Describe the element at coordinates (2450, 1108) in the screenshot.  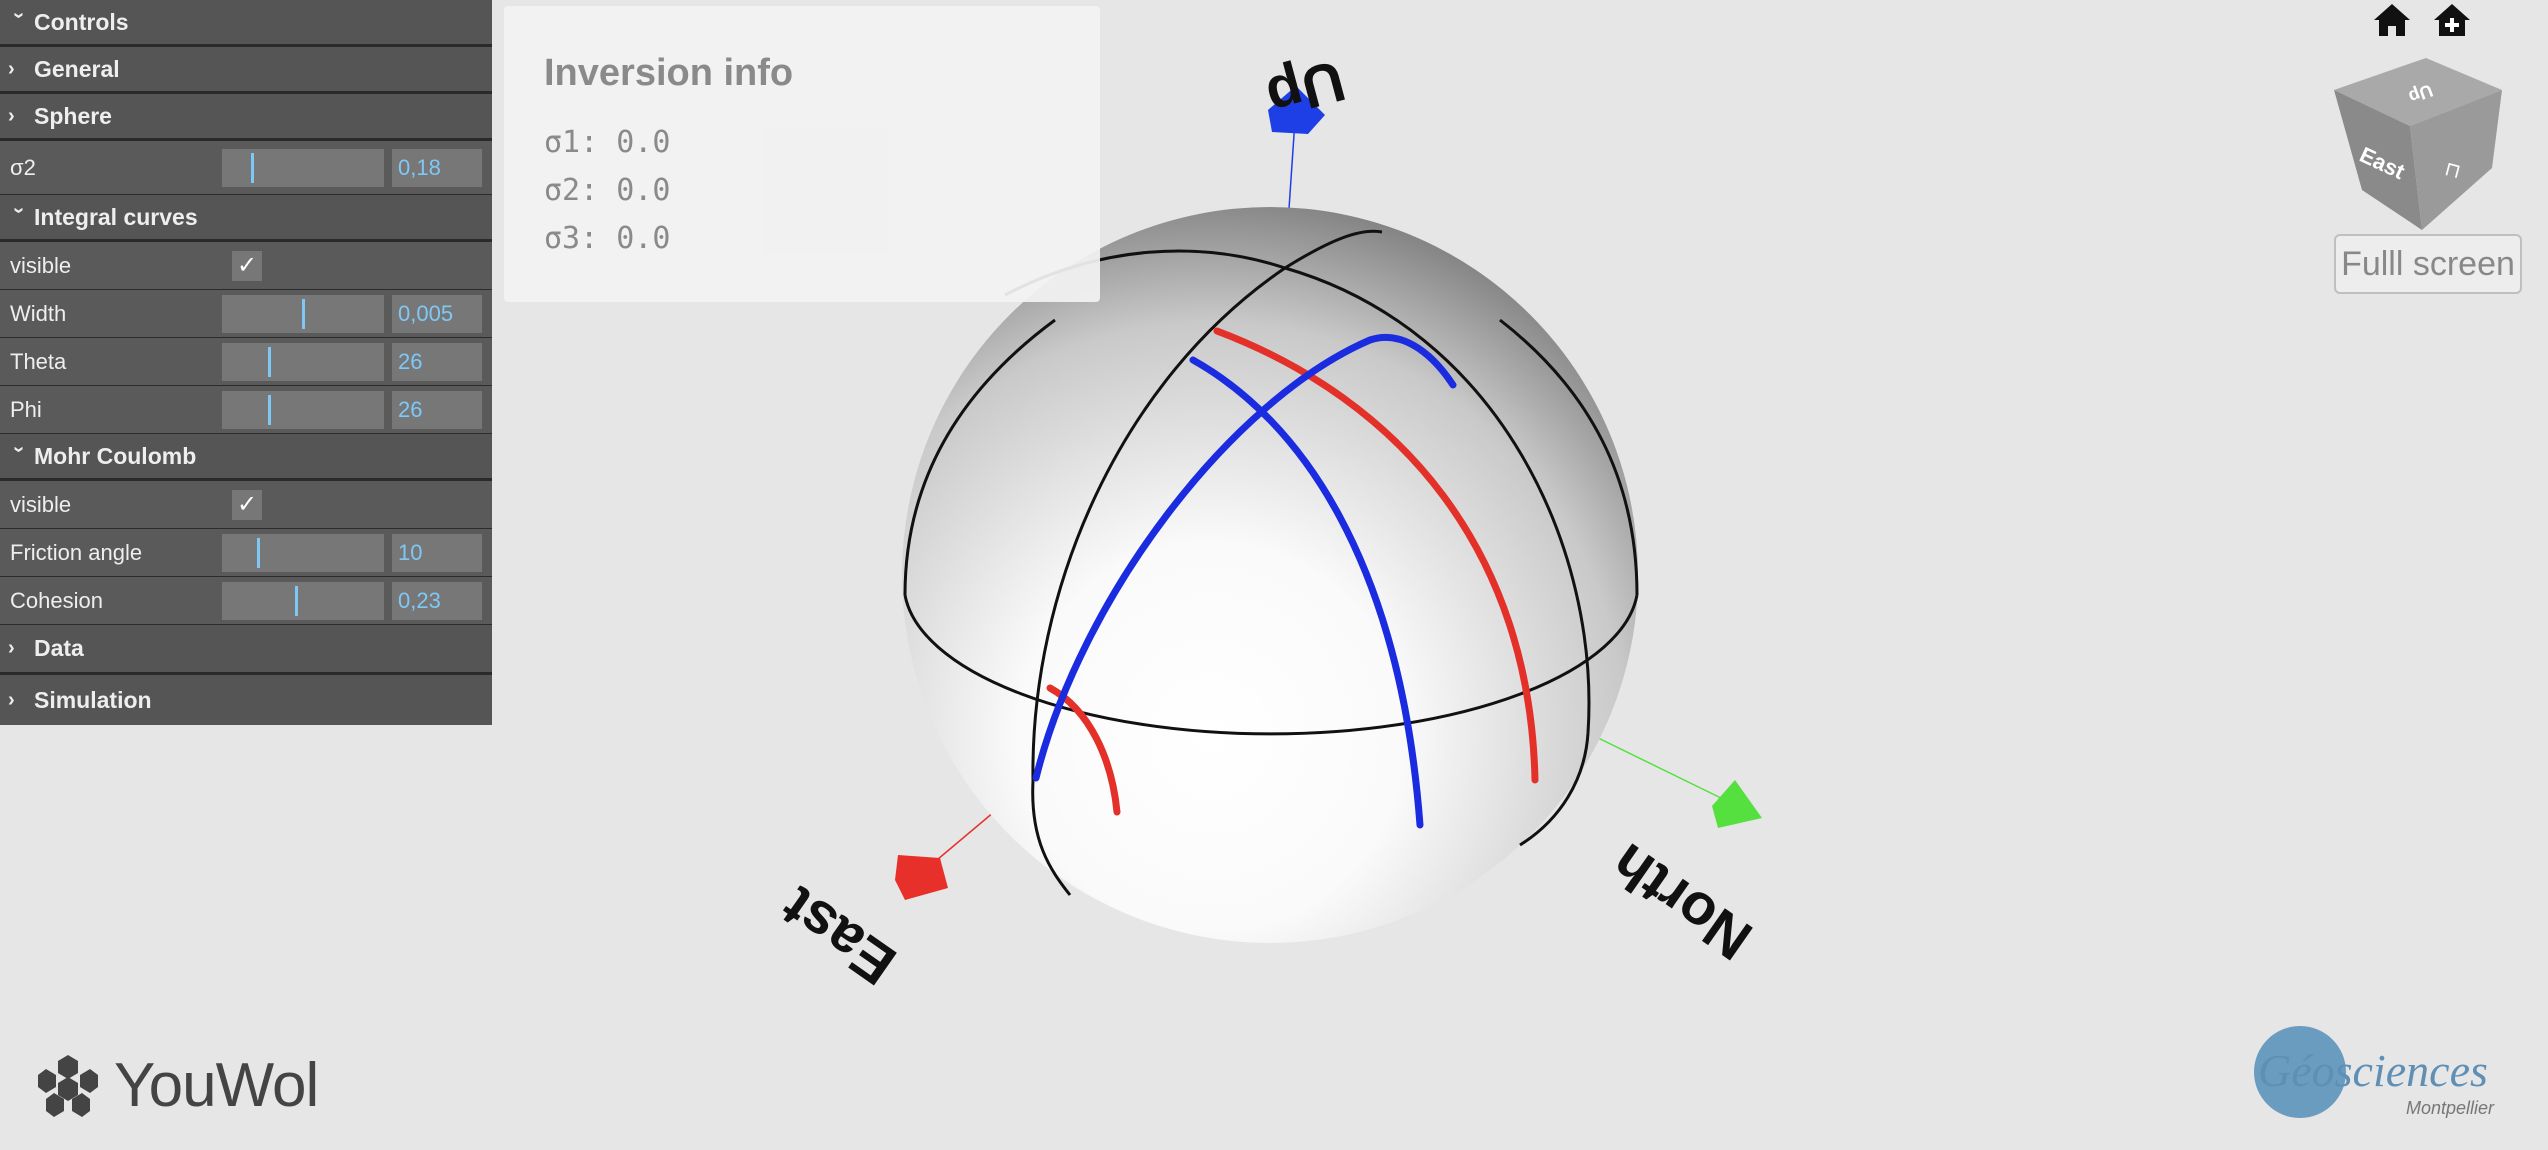
I see `geosciences-logo-subtext: Montpellier` at that location.